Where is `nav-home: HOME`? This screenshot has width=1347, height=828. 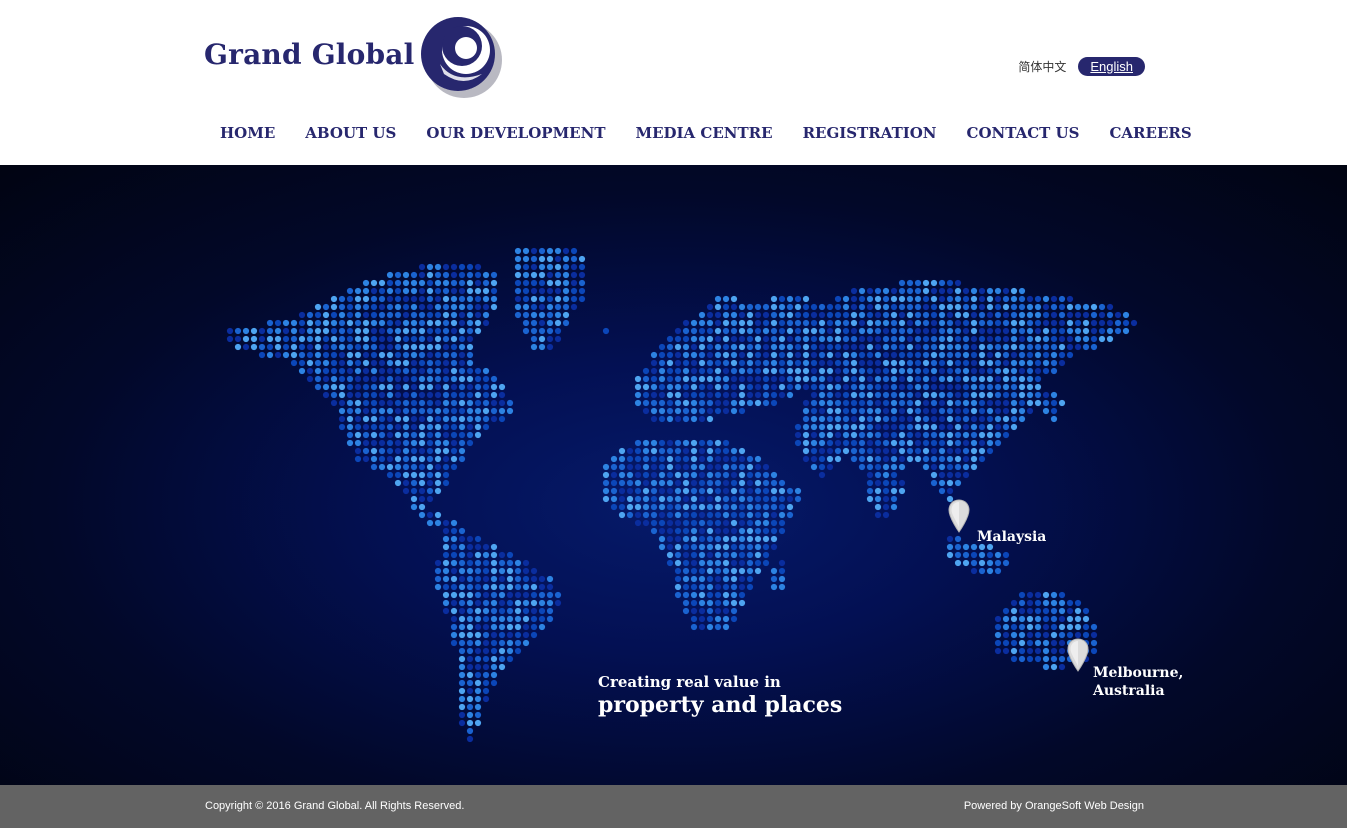 nav-home: HOME is located at coordinates (247, 133).